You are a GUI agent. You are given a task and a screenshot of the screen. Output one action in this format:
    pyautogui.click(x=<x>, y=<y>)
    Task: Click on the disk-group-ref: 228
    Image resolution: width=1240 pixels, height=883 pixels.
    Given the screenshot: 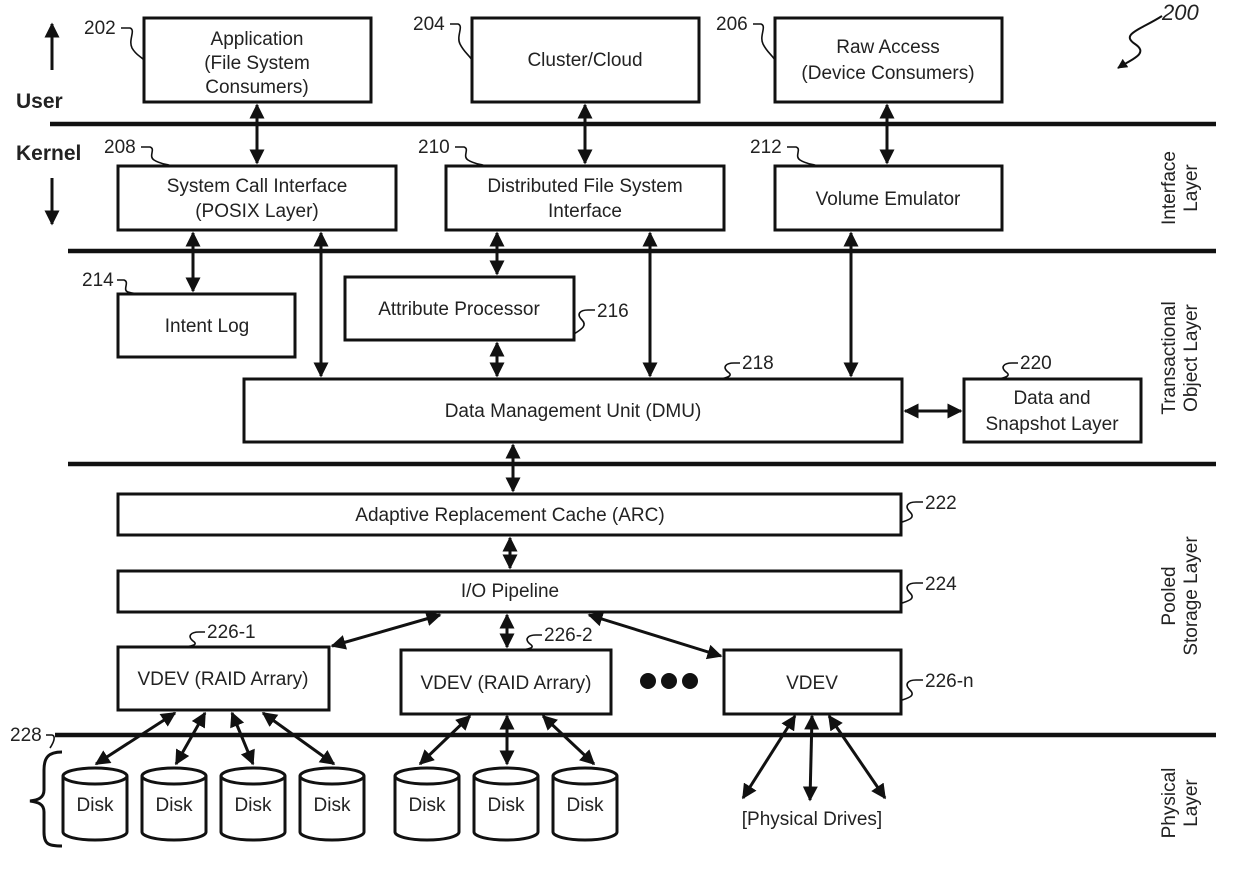 What is the action you would take?
    pyautogui.click(x=26, y=735)
    